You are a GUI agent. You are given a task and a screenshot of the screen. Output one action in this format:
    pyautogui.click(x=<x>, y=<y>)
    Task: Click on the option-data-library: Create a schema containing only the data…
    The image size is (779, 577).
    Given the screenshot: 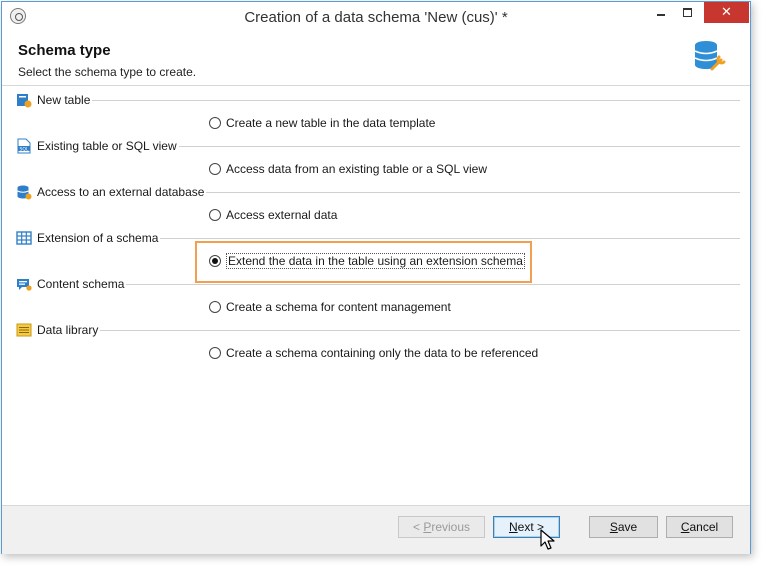 What is the action you would take?
    pyautogui.click(x=373, y=353)
    